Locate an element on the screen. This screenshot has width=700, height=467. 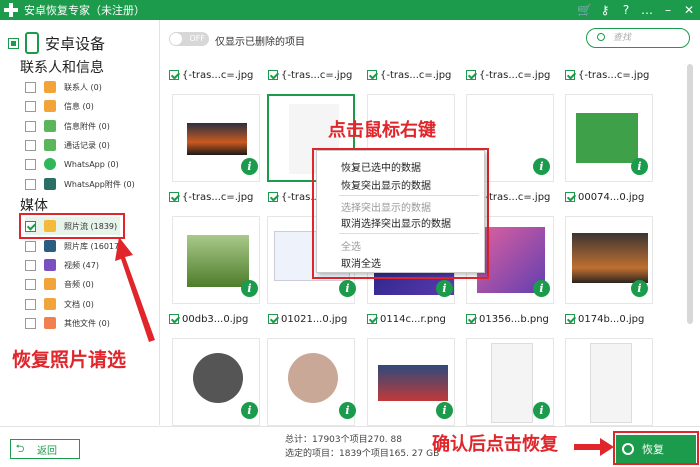
menu-item-recover-highlighted: 恢复突出显示的数据 is located at coordinates (386, 184).